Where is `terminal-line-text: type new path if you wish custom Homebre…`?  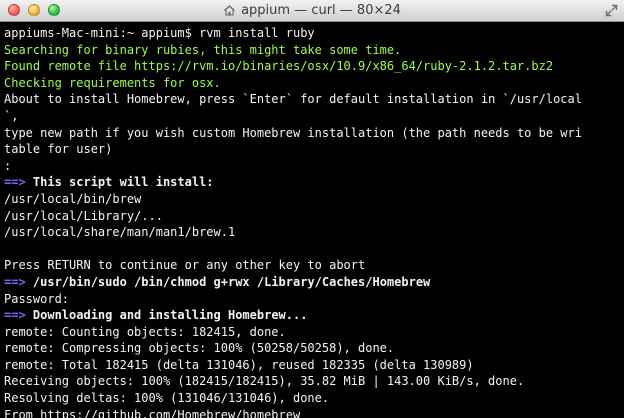 terminal-line-text: type new path if you wish custom Homebre… is located at coordinates (293, 132).